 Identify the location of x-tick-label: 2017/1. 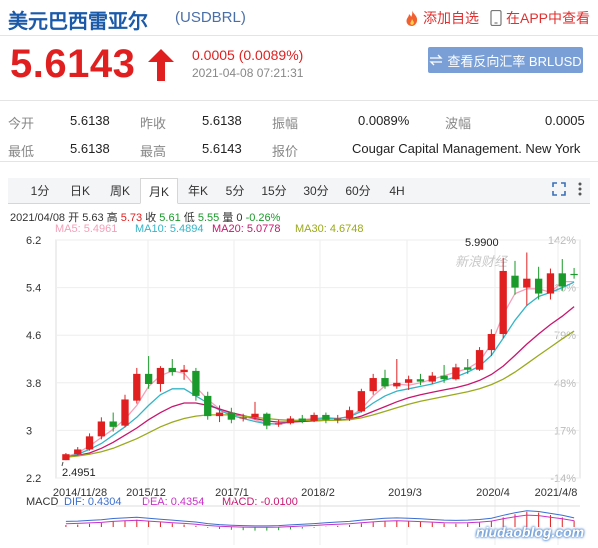
(232, 493).